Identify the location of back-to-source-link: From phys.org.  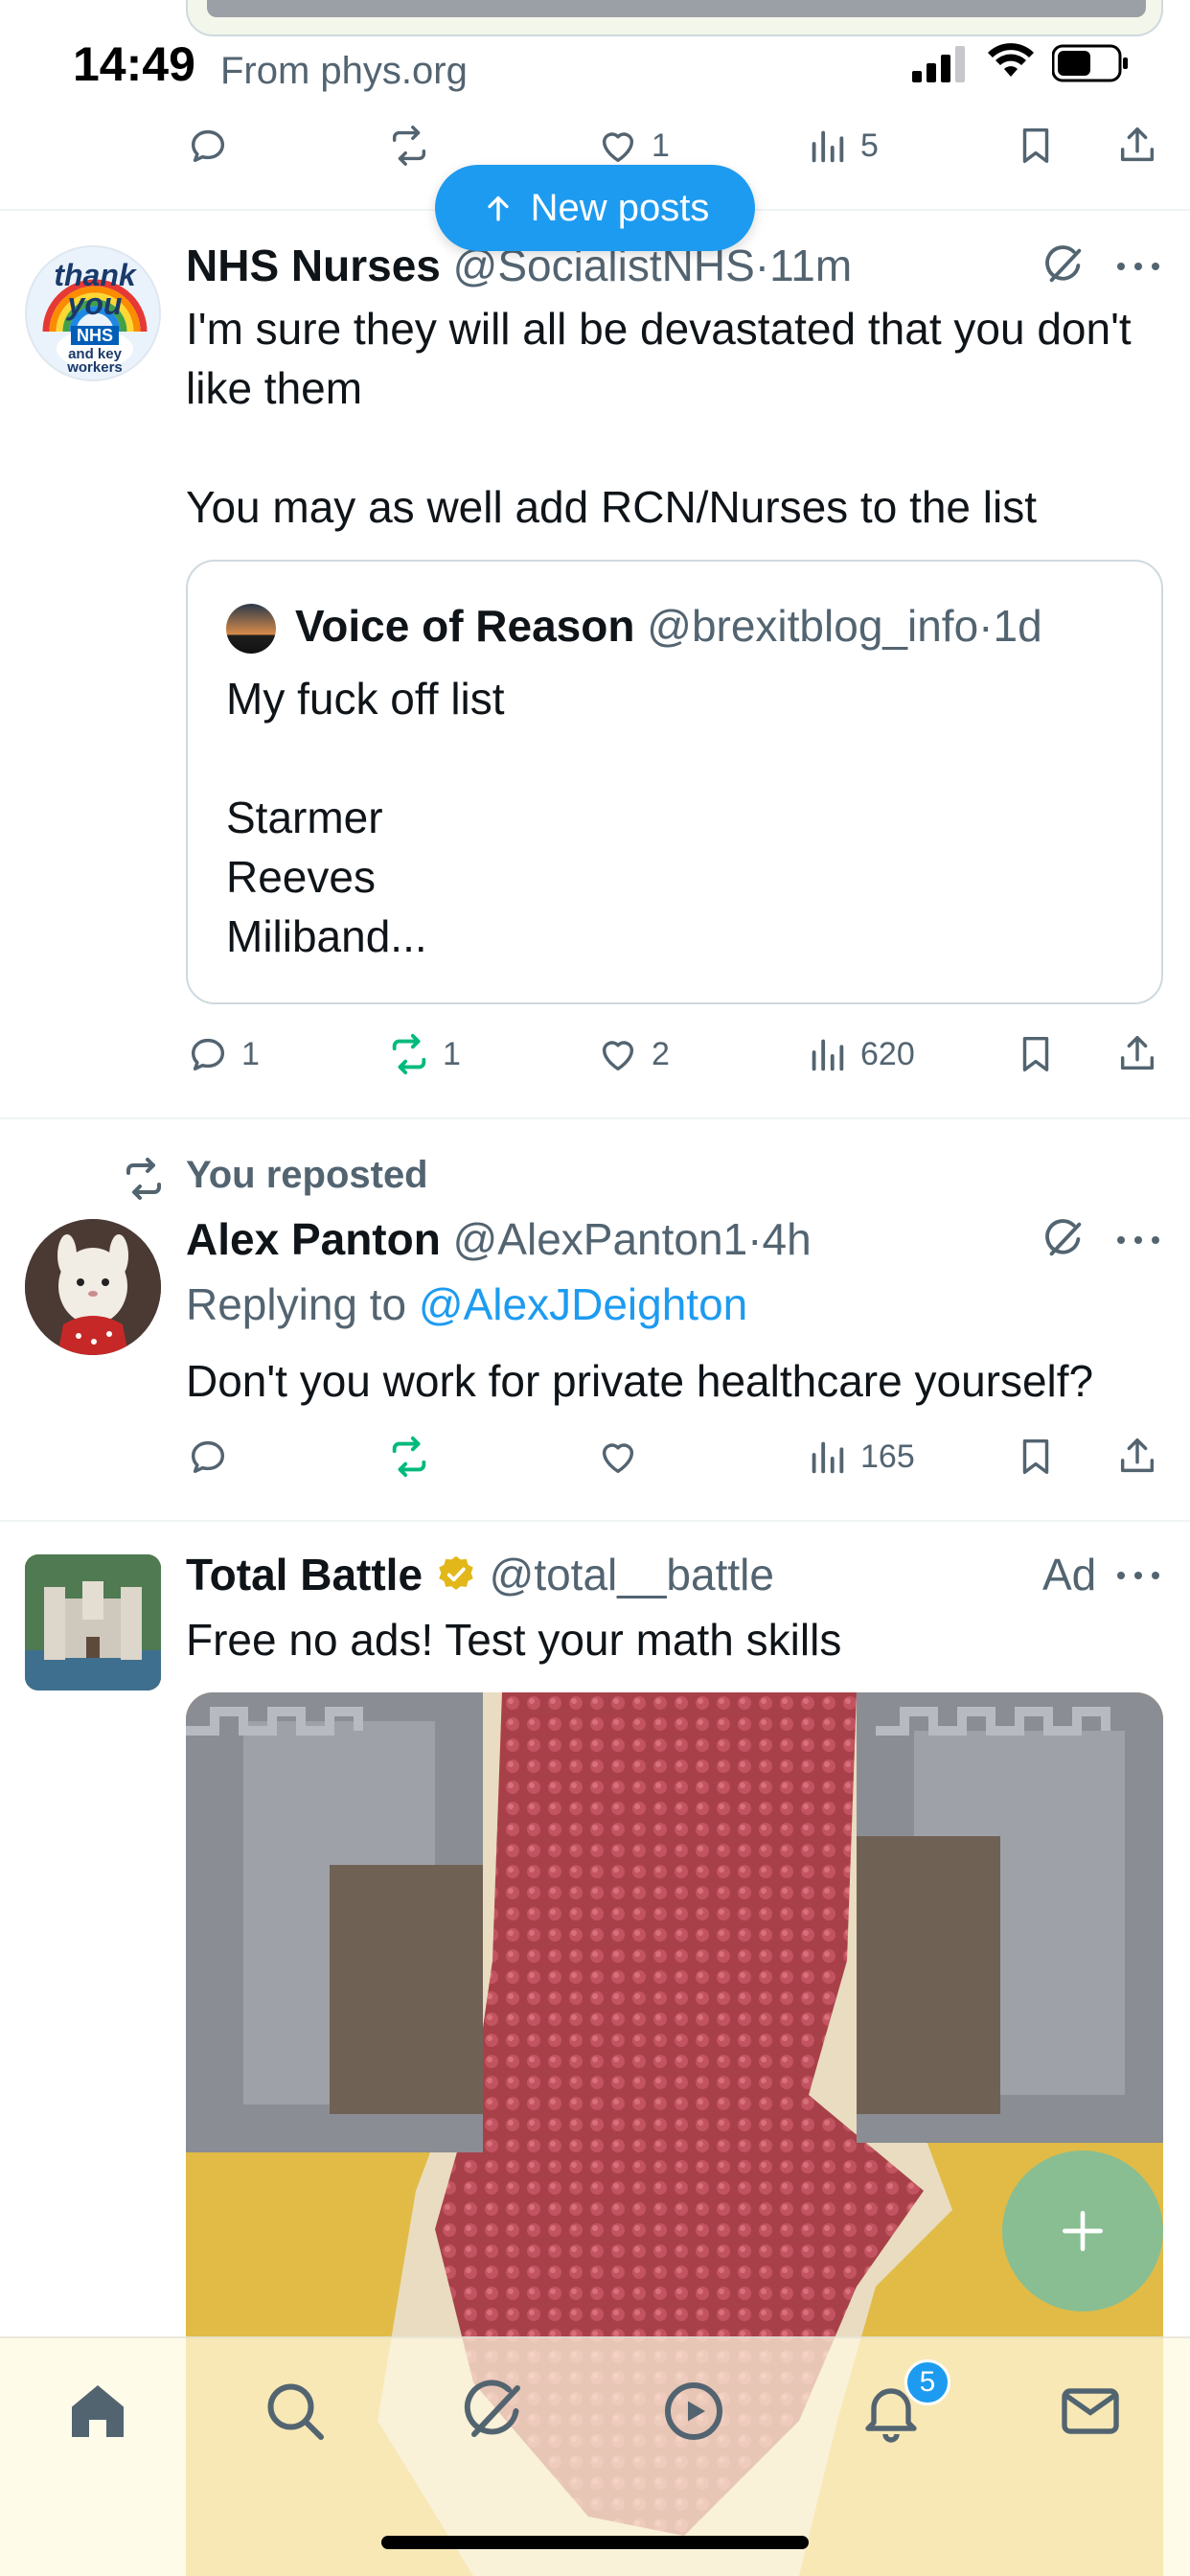
(344, 71).